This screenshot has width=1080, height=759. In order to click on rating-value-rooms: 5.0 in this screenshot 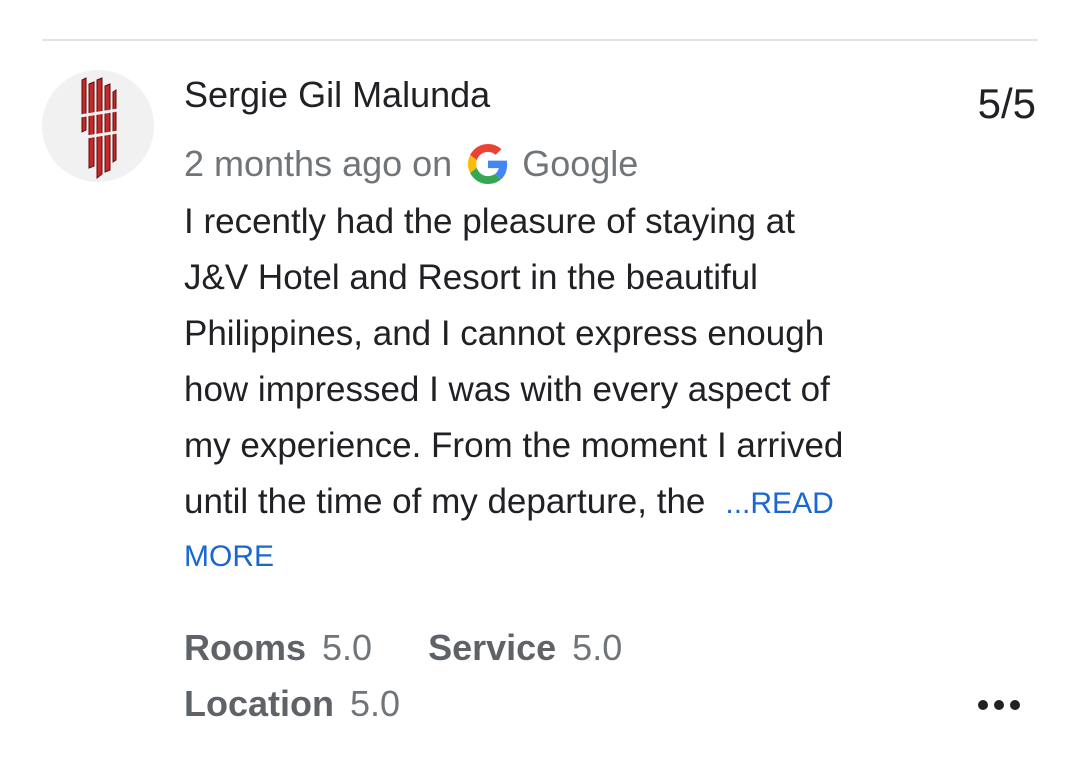, I will do `click(347, 647)`.